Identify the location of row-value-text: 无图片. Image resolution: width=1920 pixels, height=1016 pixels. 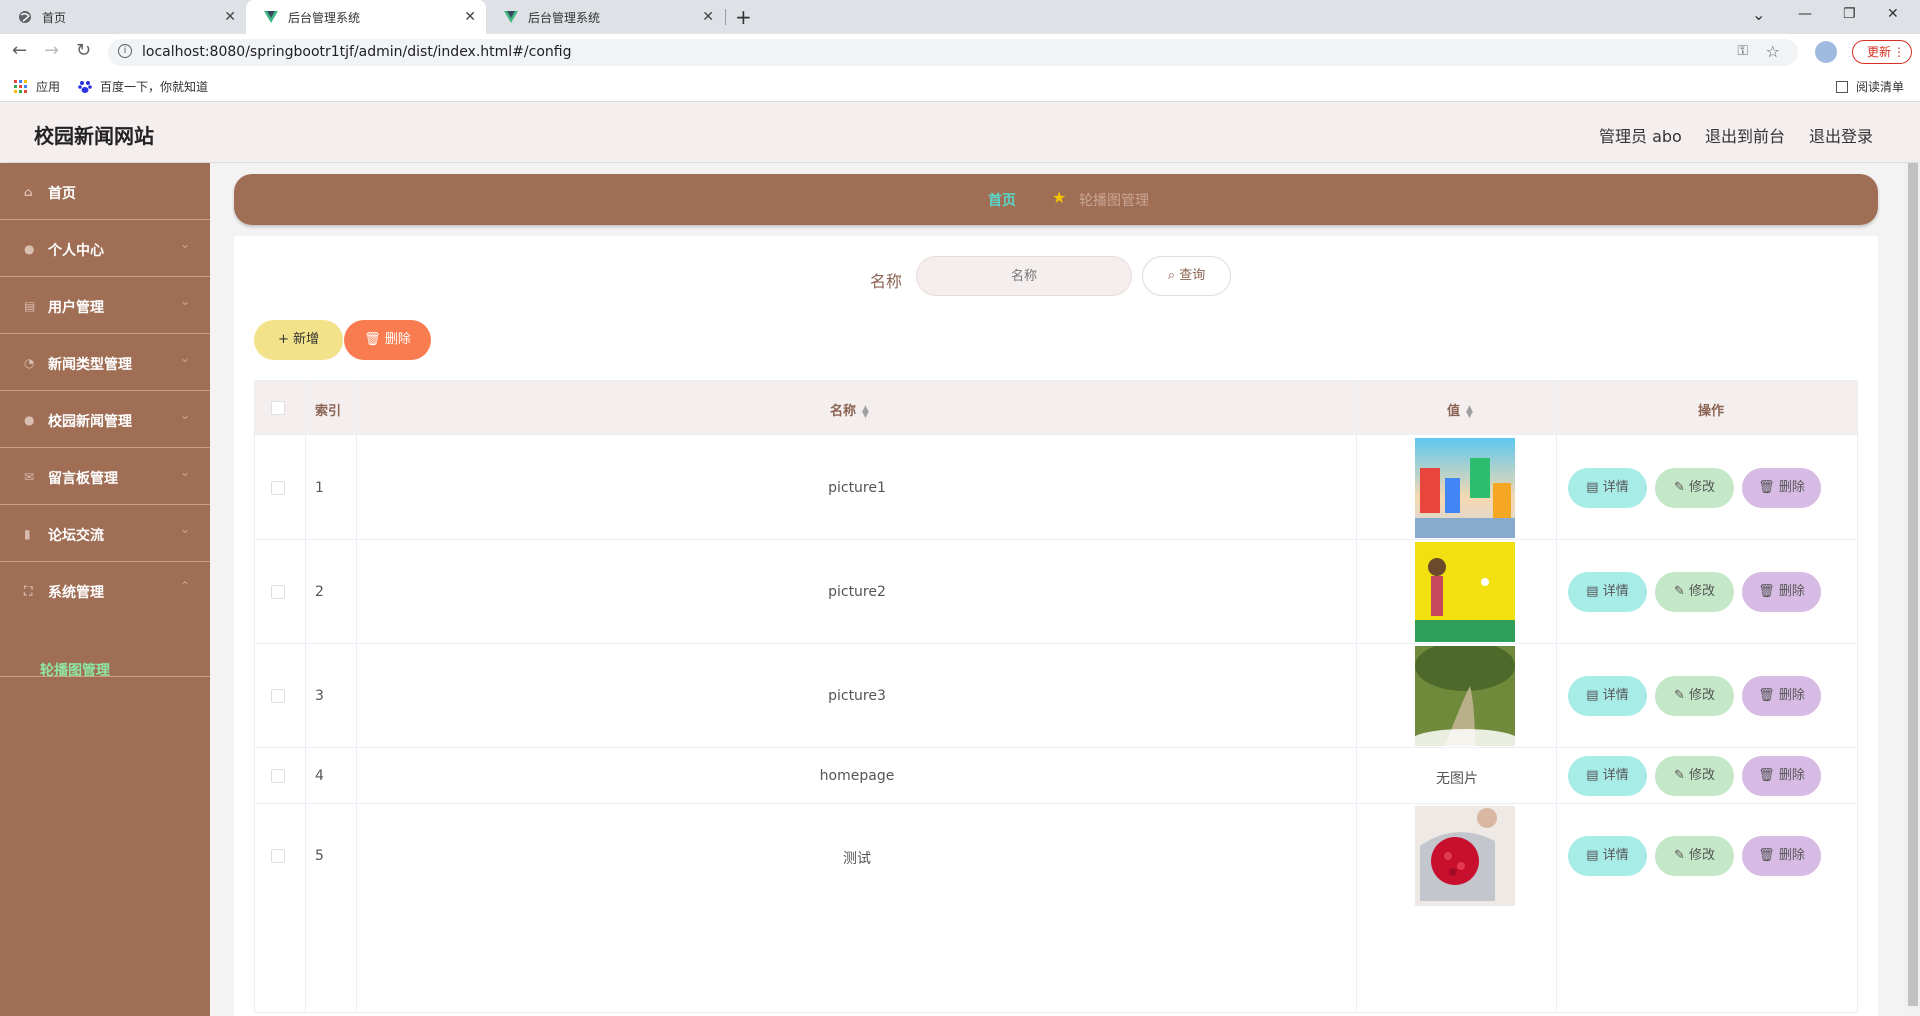
(1457, 779).